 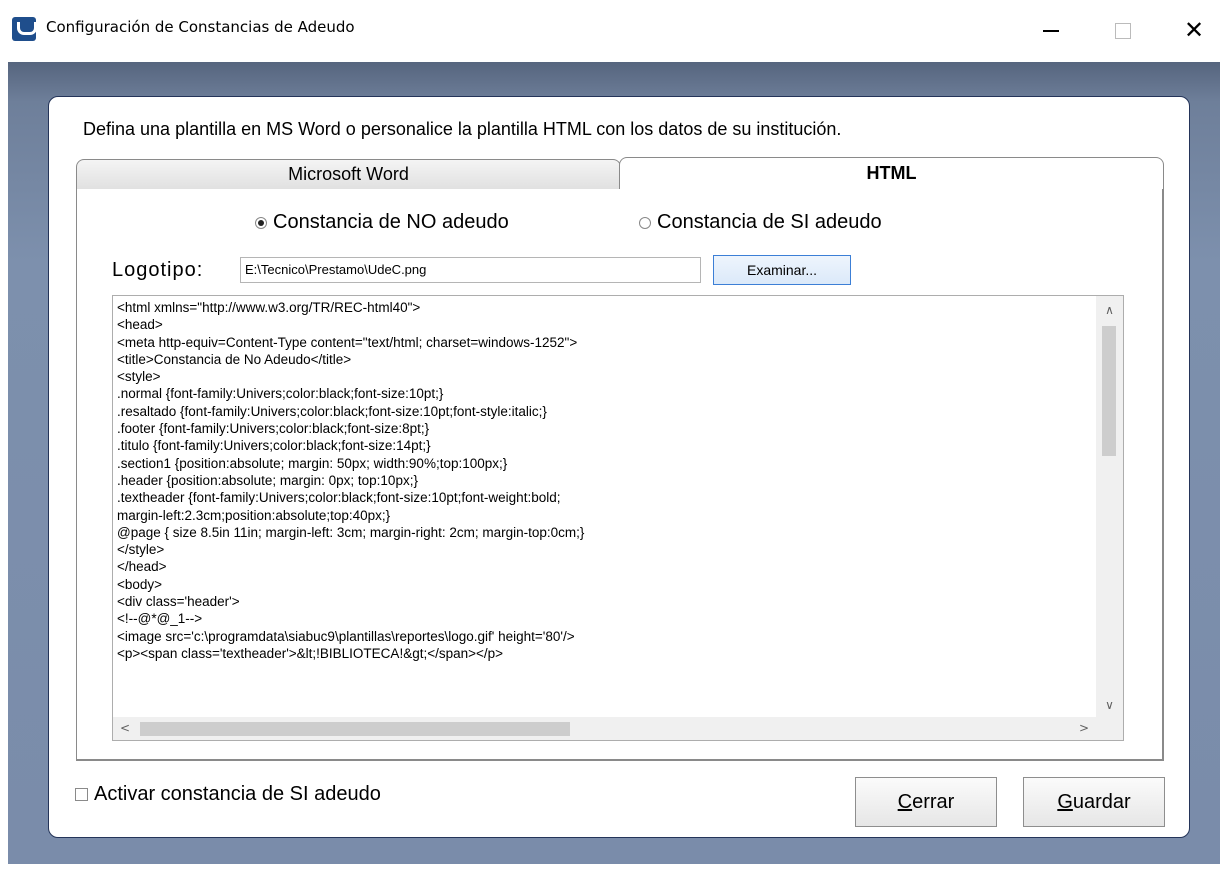 What do you see at coordinates (1109, 310) in the screenshot?
I see `scroll-up-icon: ∧` at bounding box center [1109, 310].